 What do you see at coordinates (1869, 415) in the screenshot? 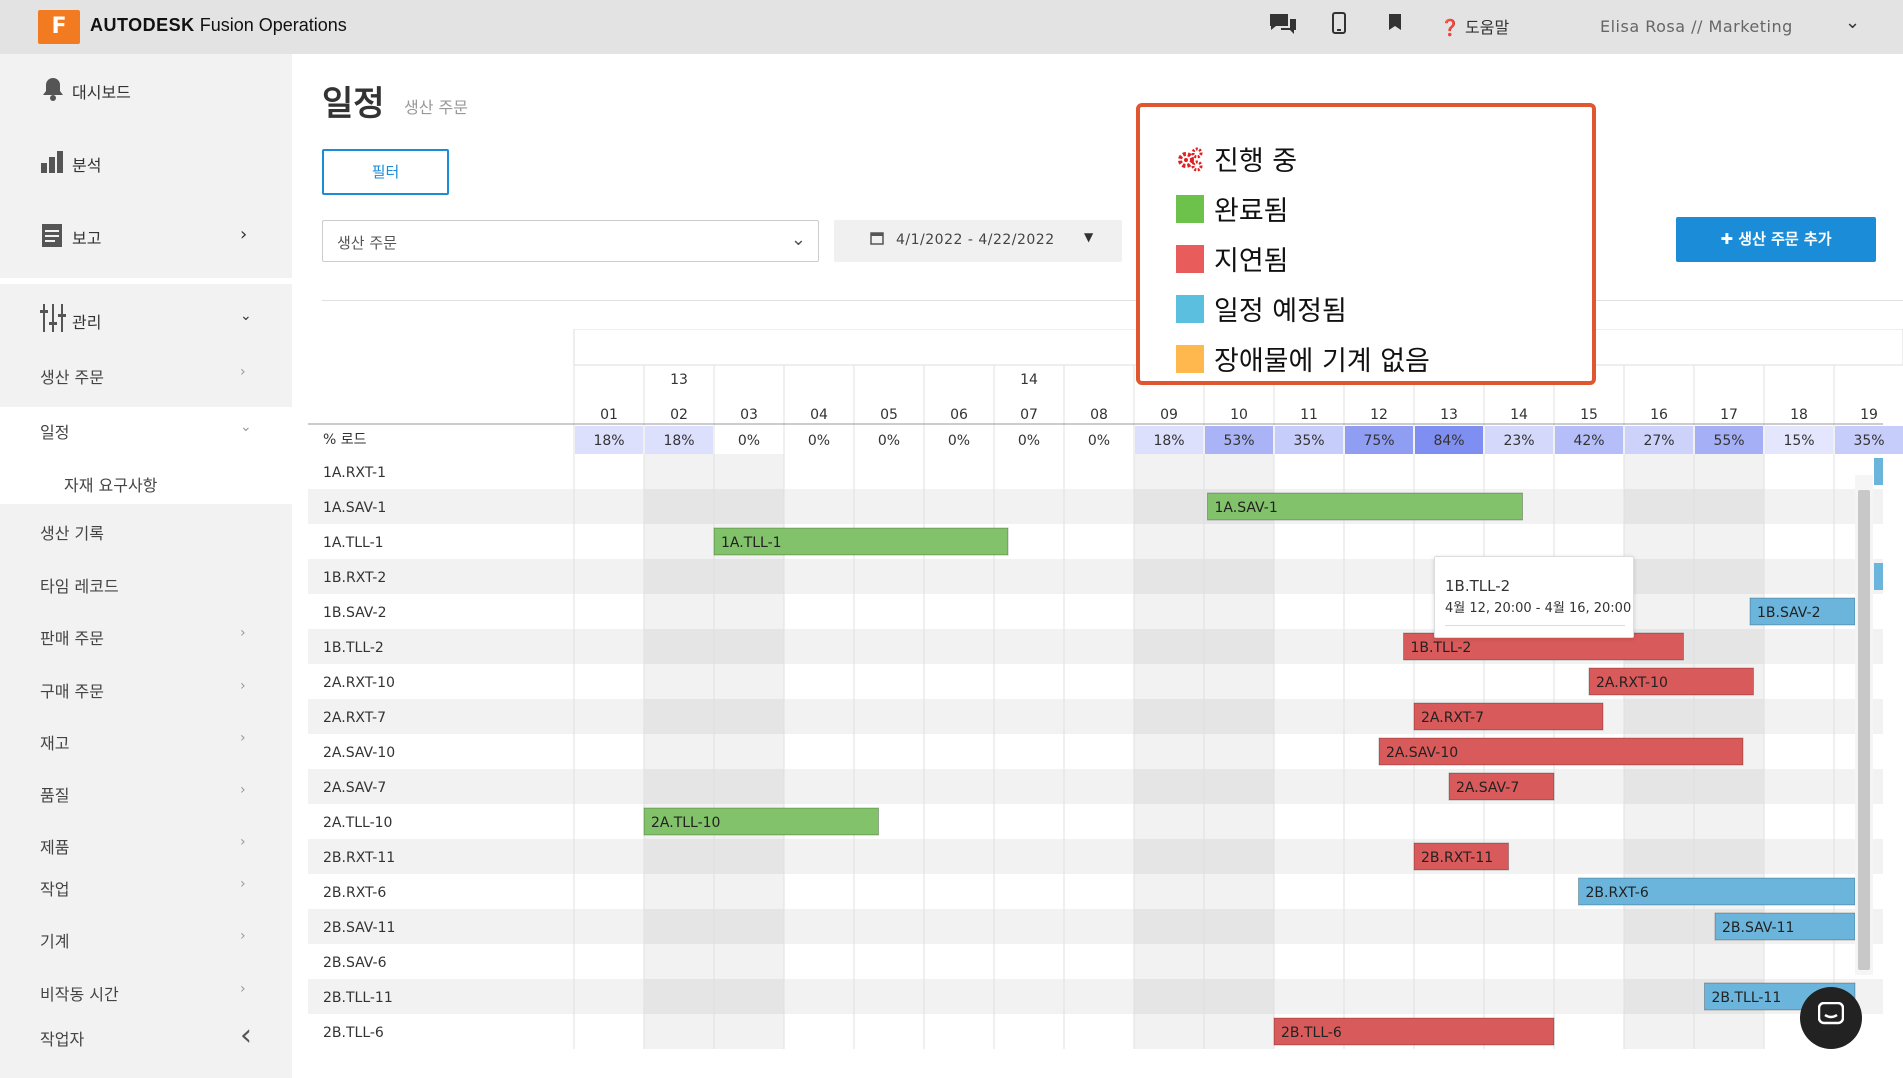
I see `day-label: 19` at bounding box center [1869, 415].